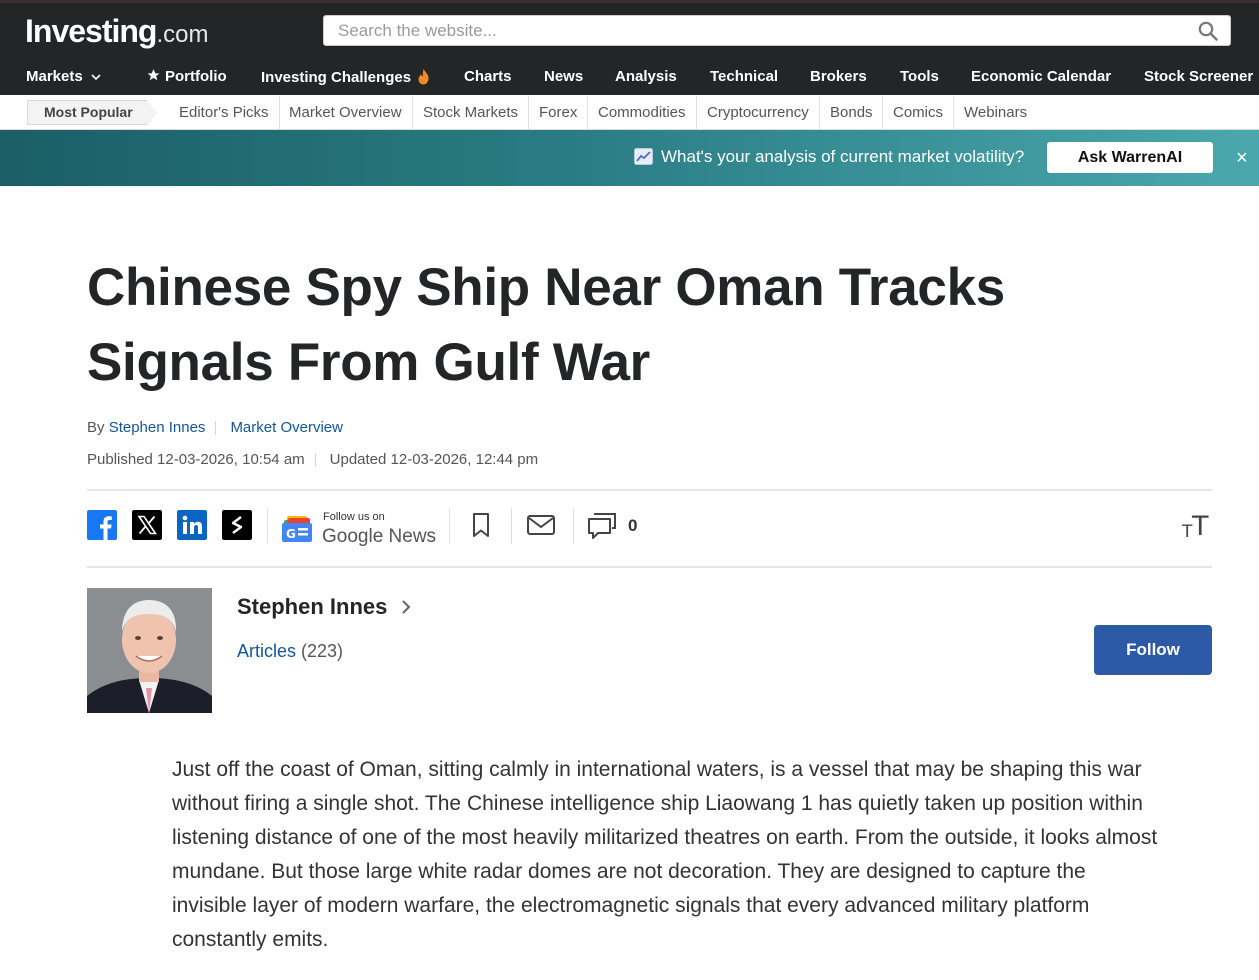  I want to click on search-input, so click(754, 30).